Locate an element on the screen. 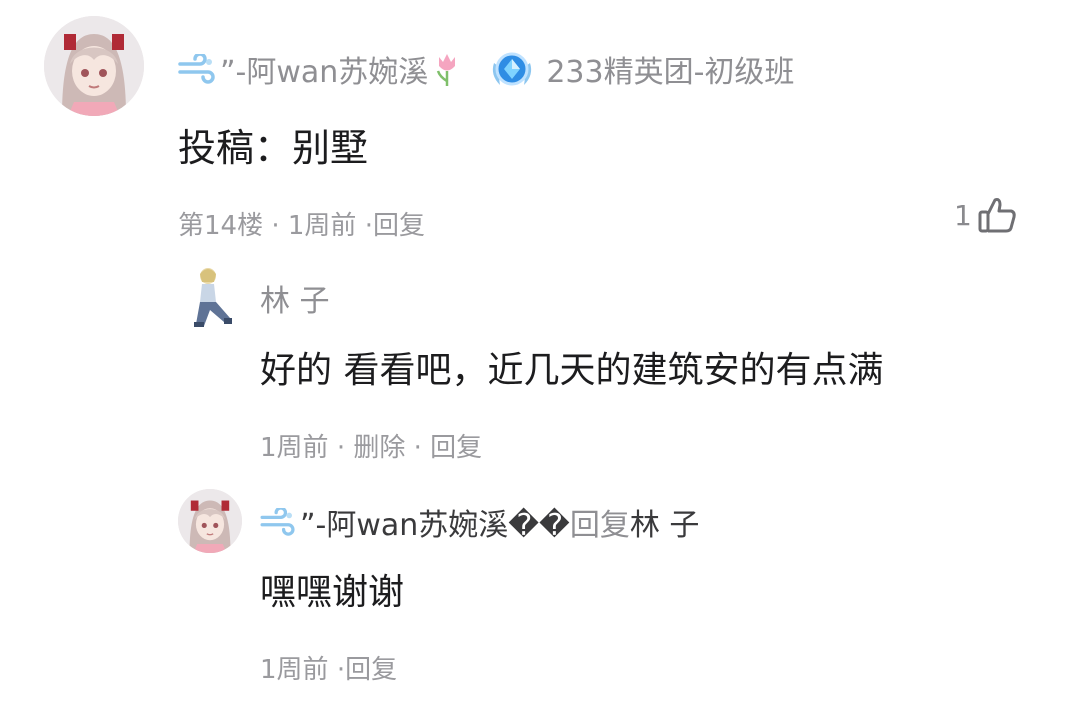 The width and height of the screenshot is (1080, 724). tulip-emoji-icon is located at coordinates (446, 70).